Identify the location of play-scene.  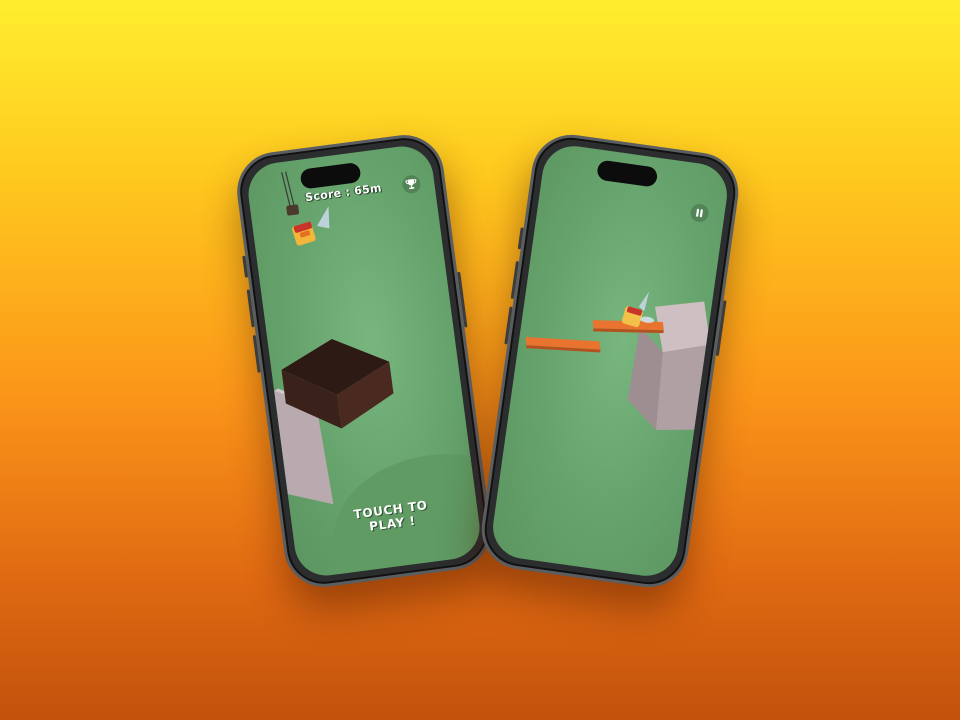
(618, 361).